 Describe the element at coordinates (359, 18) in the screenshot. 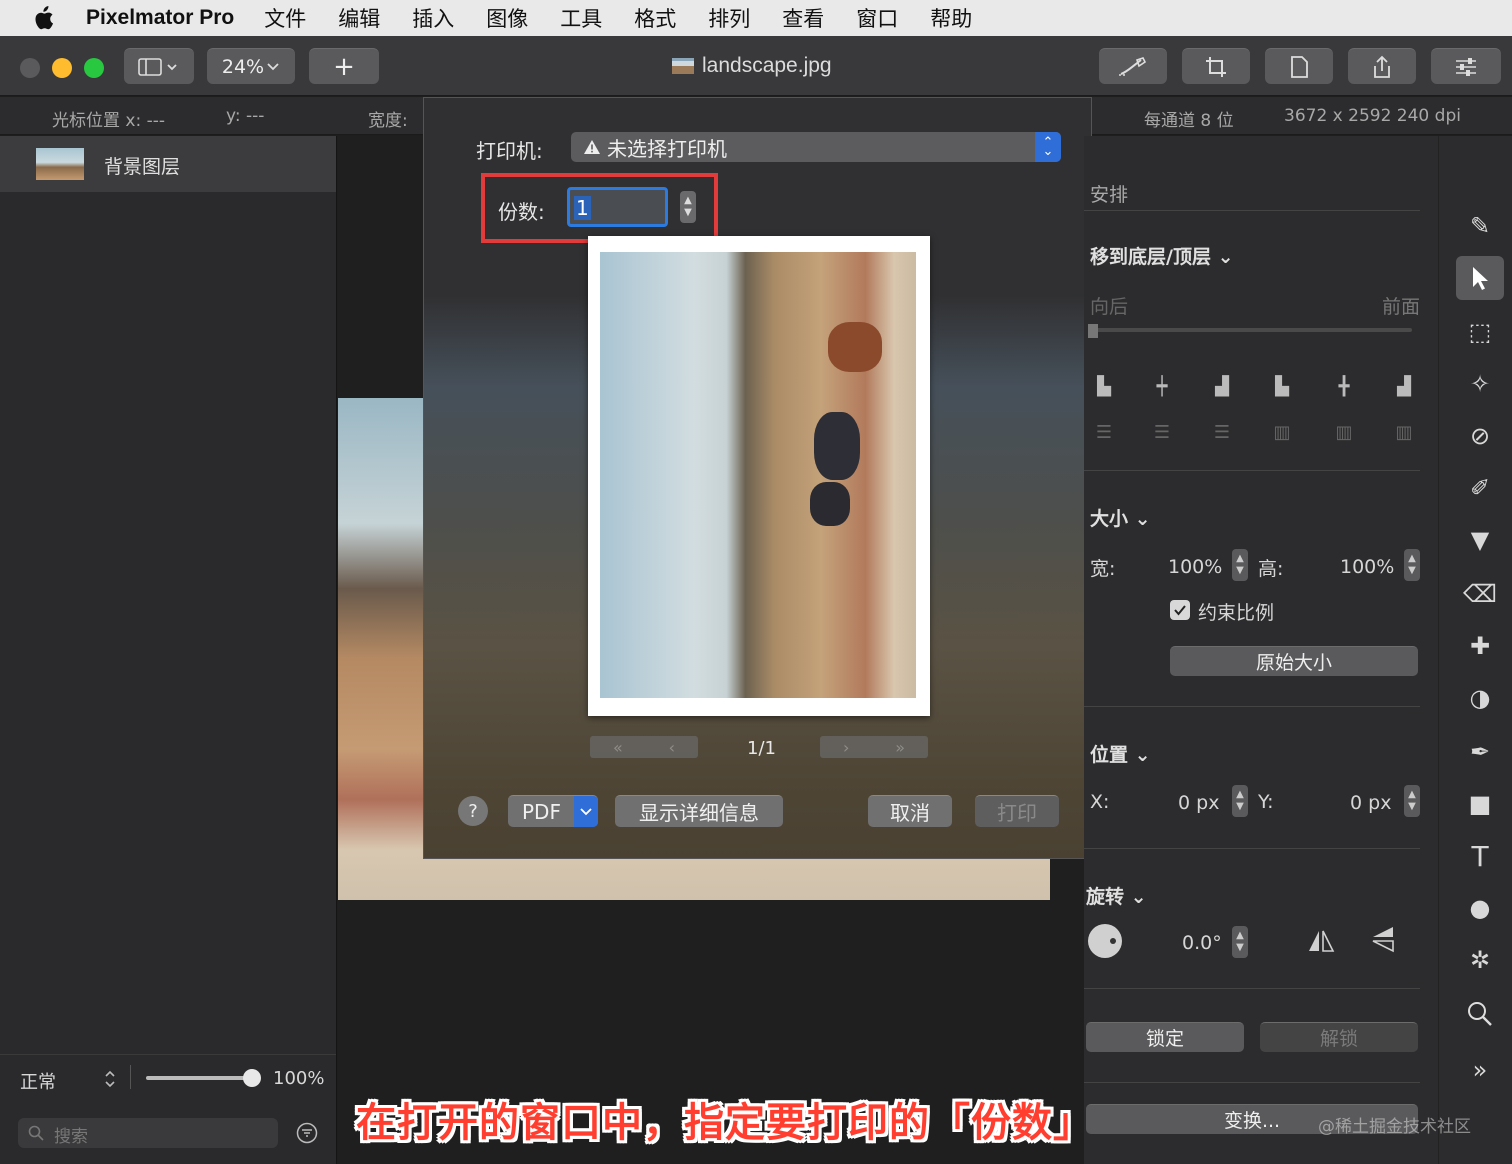

I see `menu-edit: 编辑` at that location.